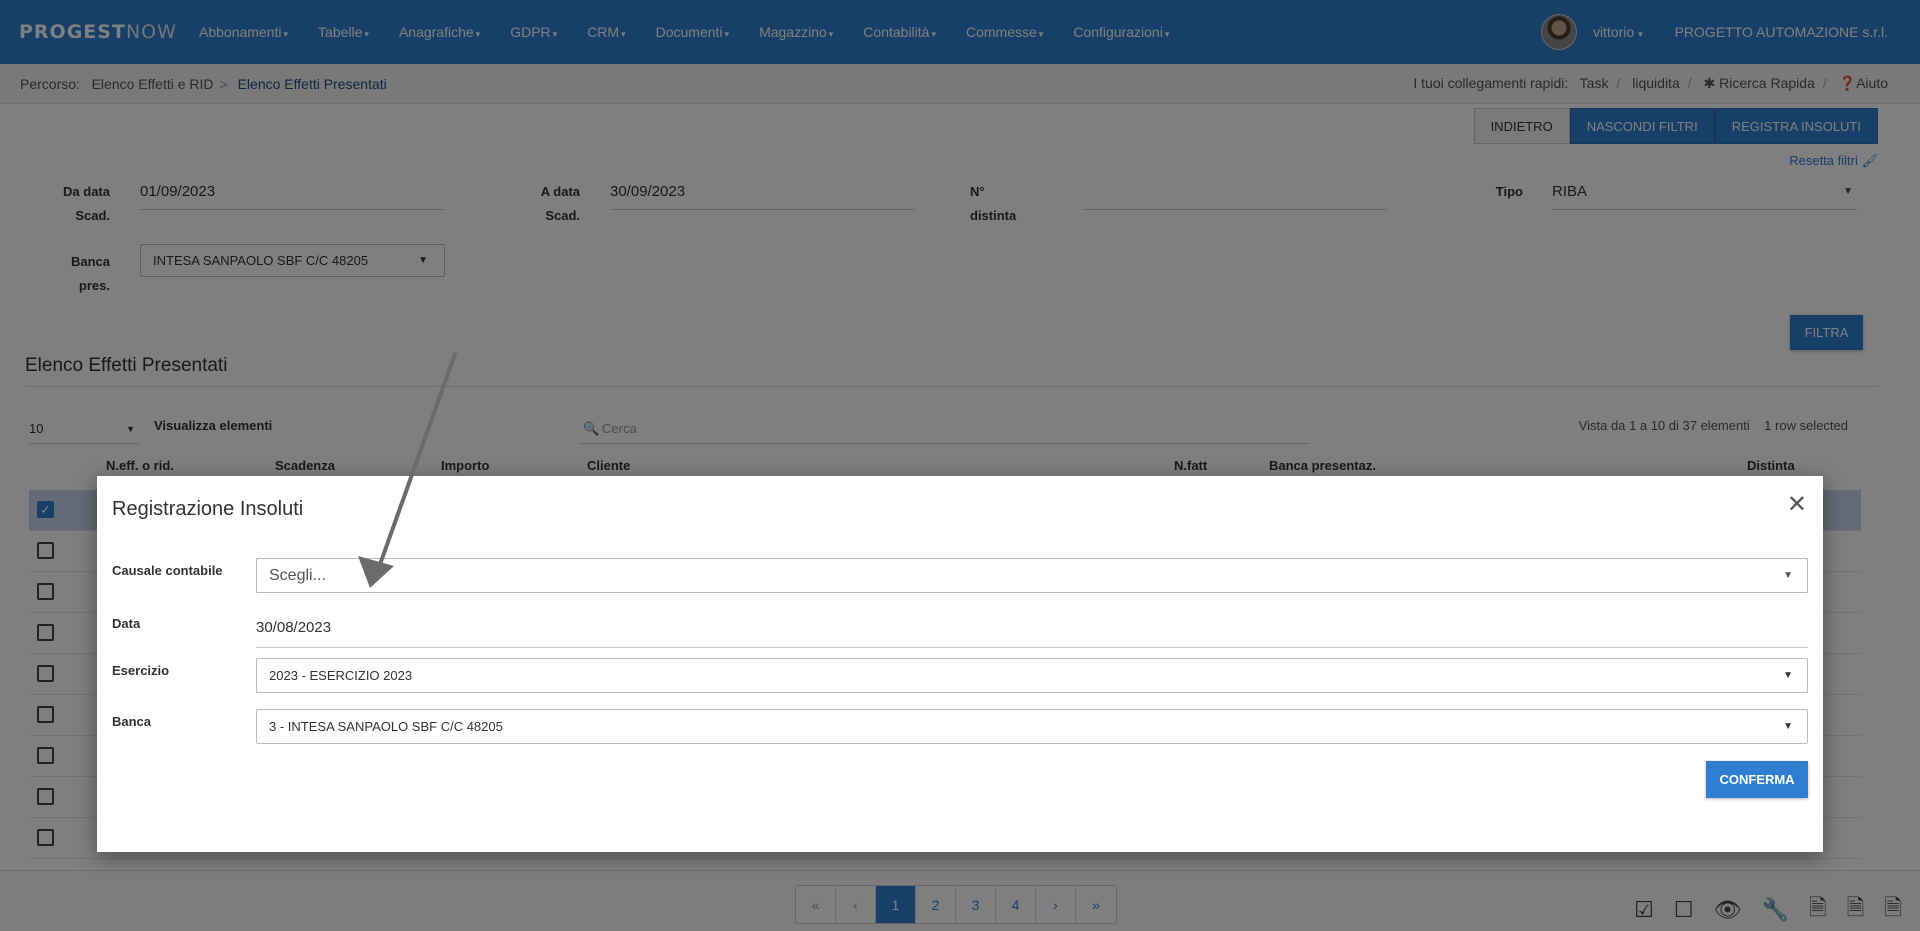 The image size is (1920, 931). Describe the element at coordinates (132, 721) in the screenshot. I see `banca-modal-label: Banca` at that location.